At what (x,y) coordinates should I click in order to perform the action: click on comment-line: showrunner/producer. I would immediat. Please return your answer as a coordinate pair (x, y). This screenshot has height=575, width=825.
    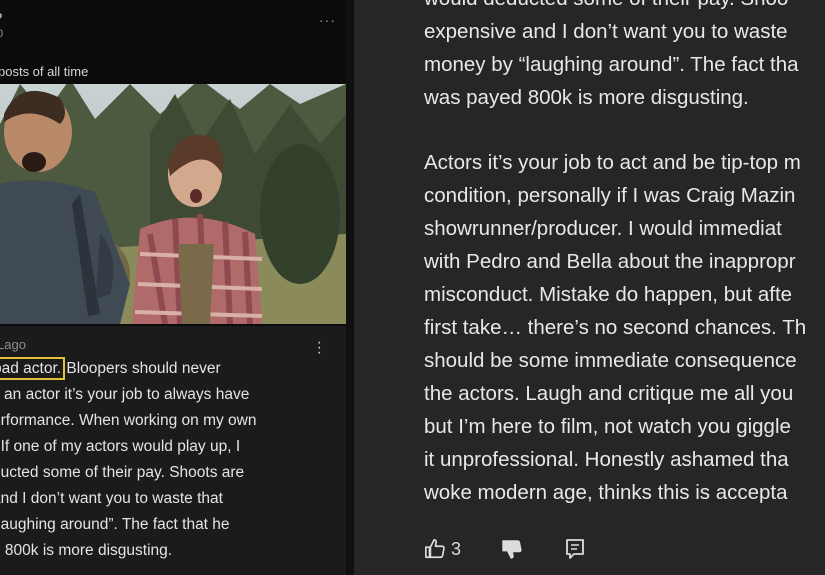
    Looking at the image, I should click on (603, 228).